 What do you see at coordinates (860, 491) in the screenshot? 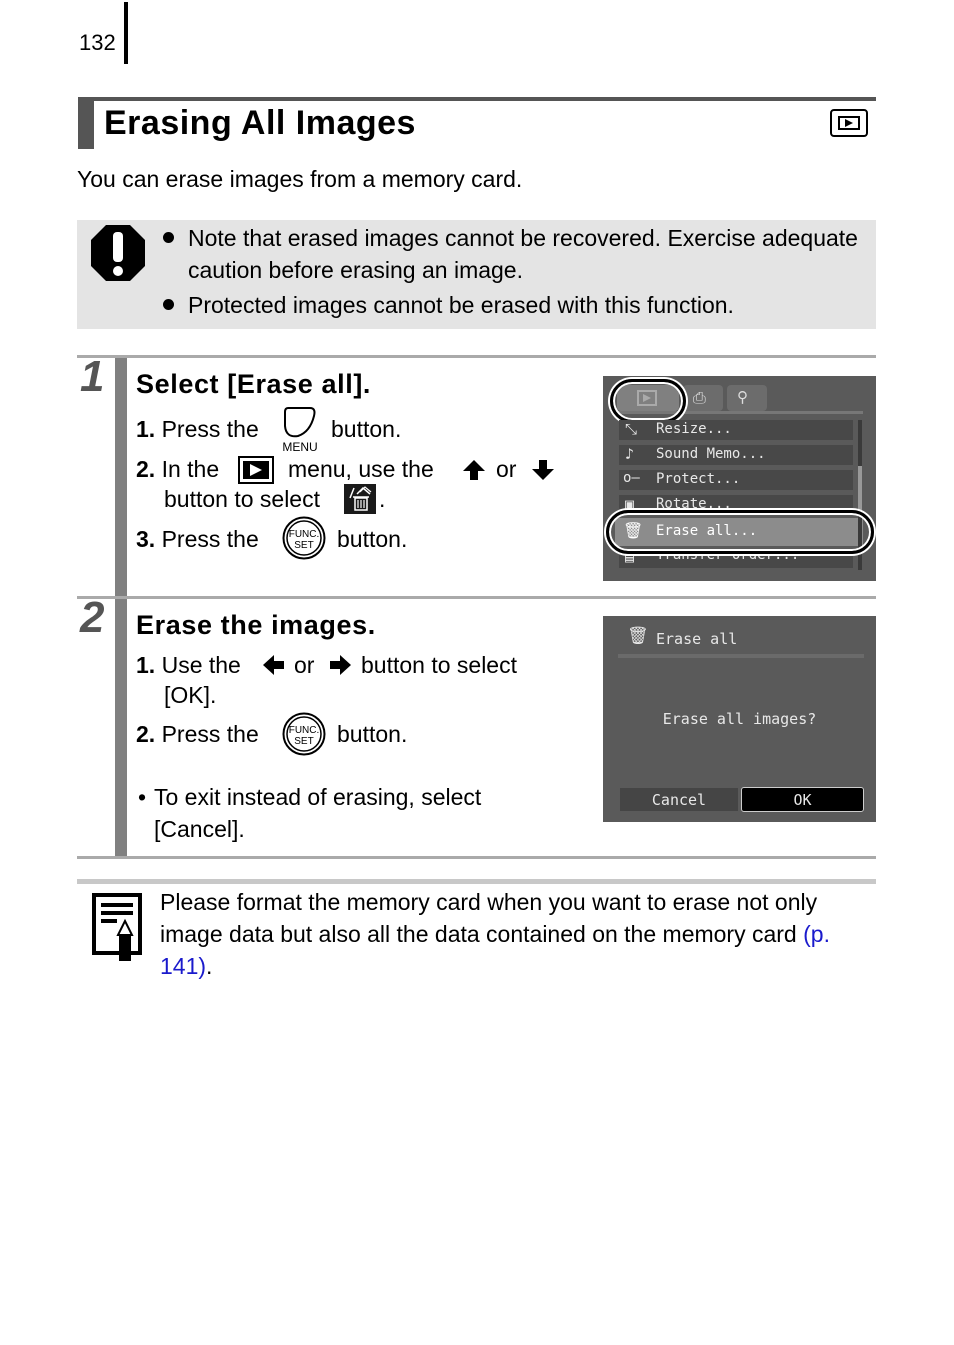
I see `scrollbar-thumb` at bounding box center [860, 491].